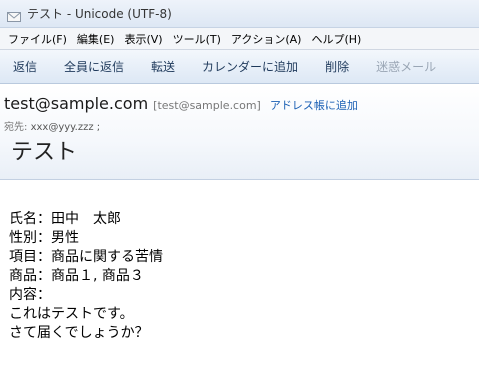  I want to click on menu-view: 表示(V), so click(143, 39).